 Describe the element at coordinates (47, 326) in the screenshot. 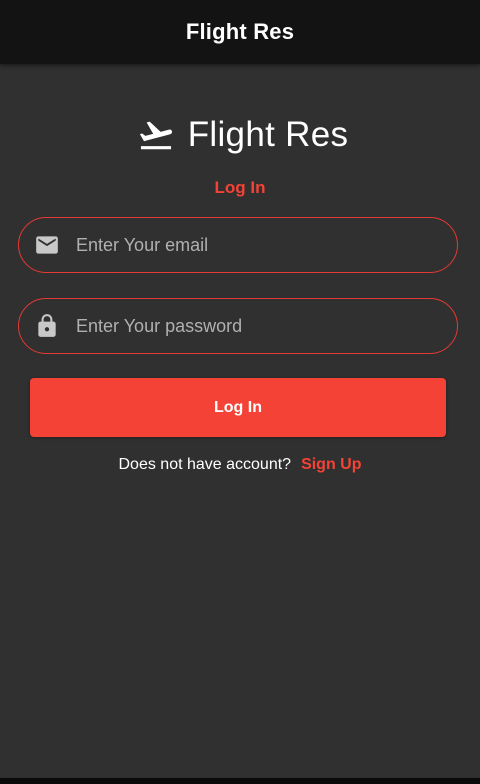

I see `lock-icon` at that location.